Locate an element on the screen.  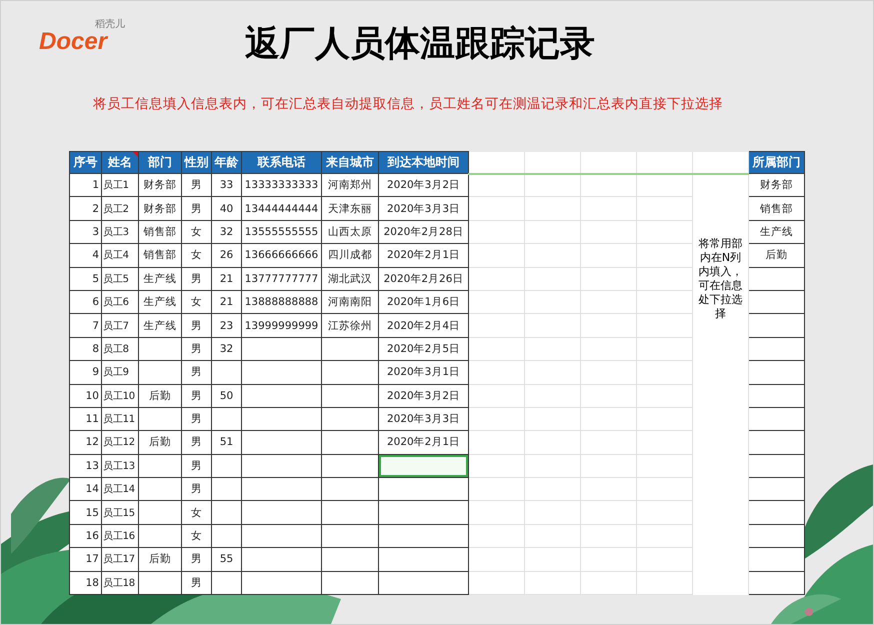
city-cell: 山西太原 is located at coordinates (350, 232).